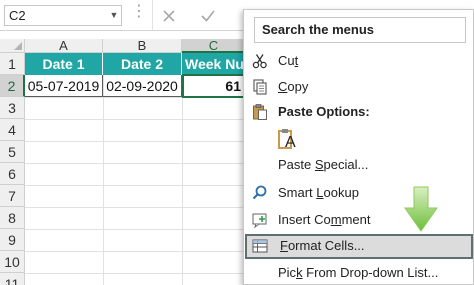 This screenshot has width=474, height=285. Describe the element at coordinates (260, 246) in the screenshot. I see `format-cells-icon` at that location.